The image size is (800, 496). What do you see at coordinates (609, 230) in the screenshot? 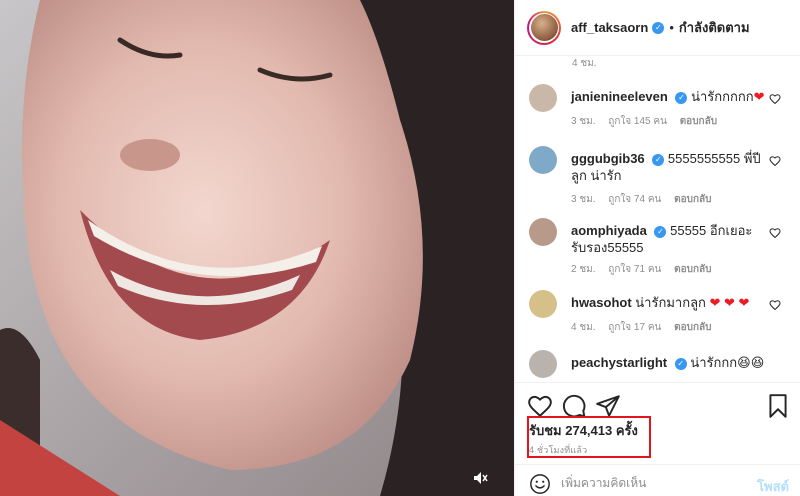
I see `comment-username: aomphiyada` at bounding box center [609, 230].